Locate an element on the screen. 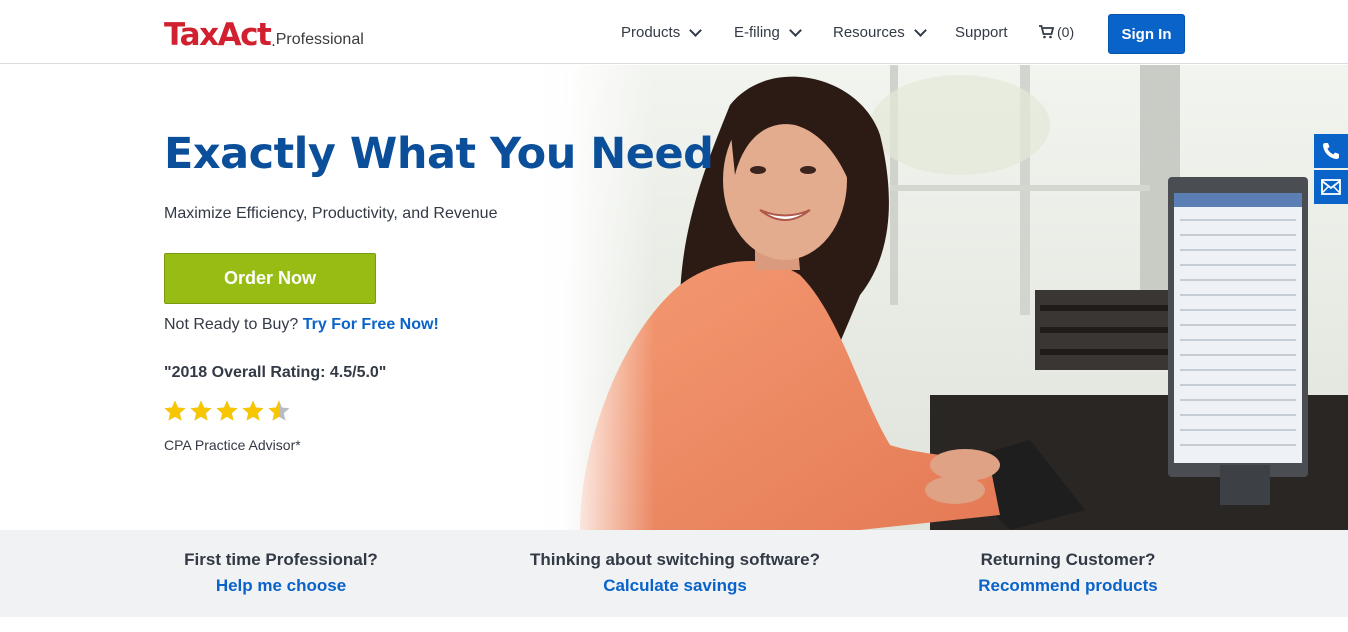  cart-icon is located at coordinates (1046, 32).